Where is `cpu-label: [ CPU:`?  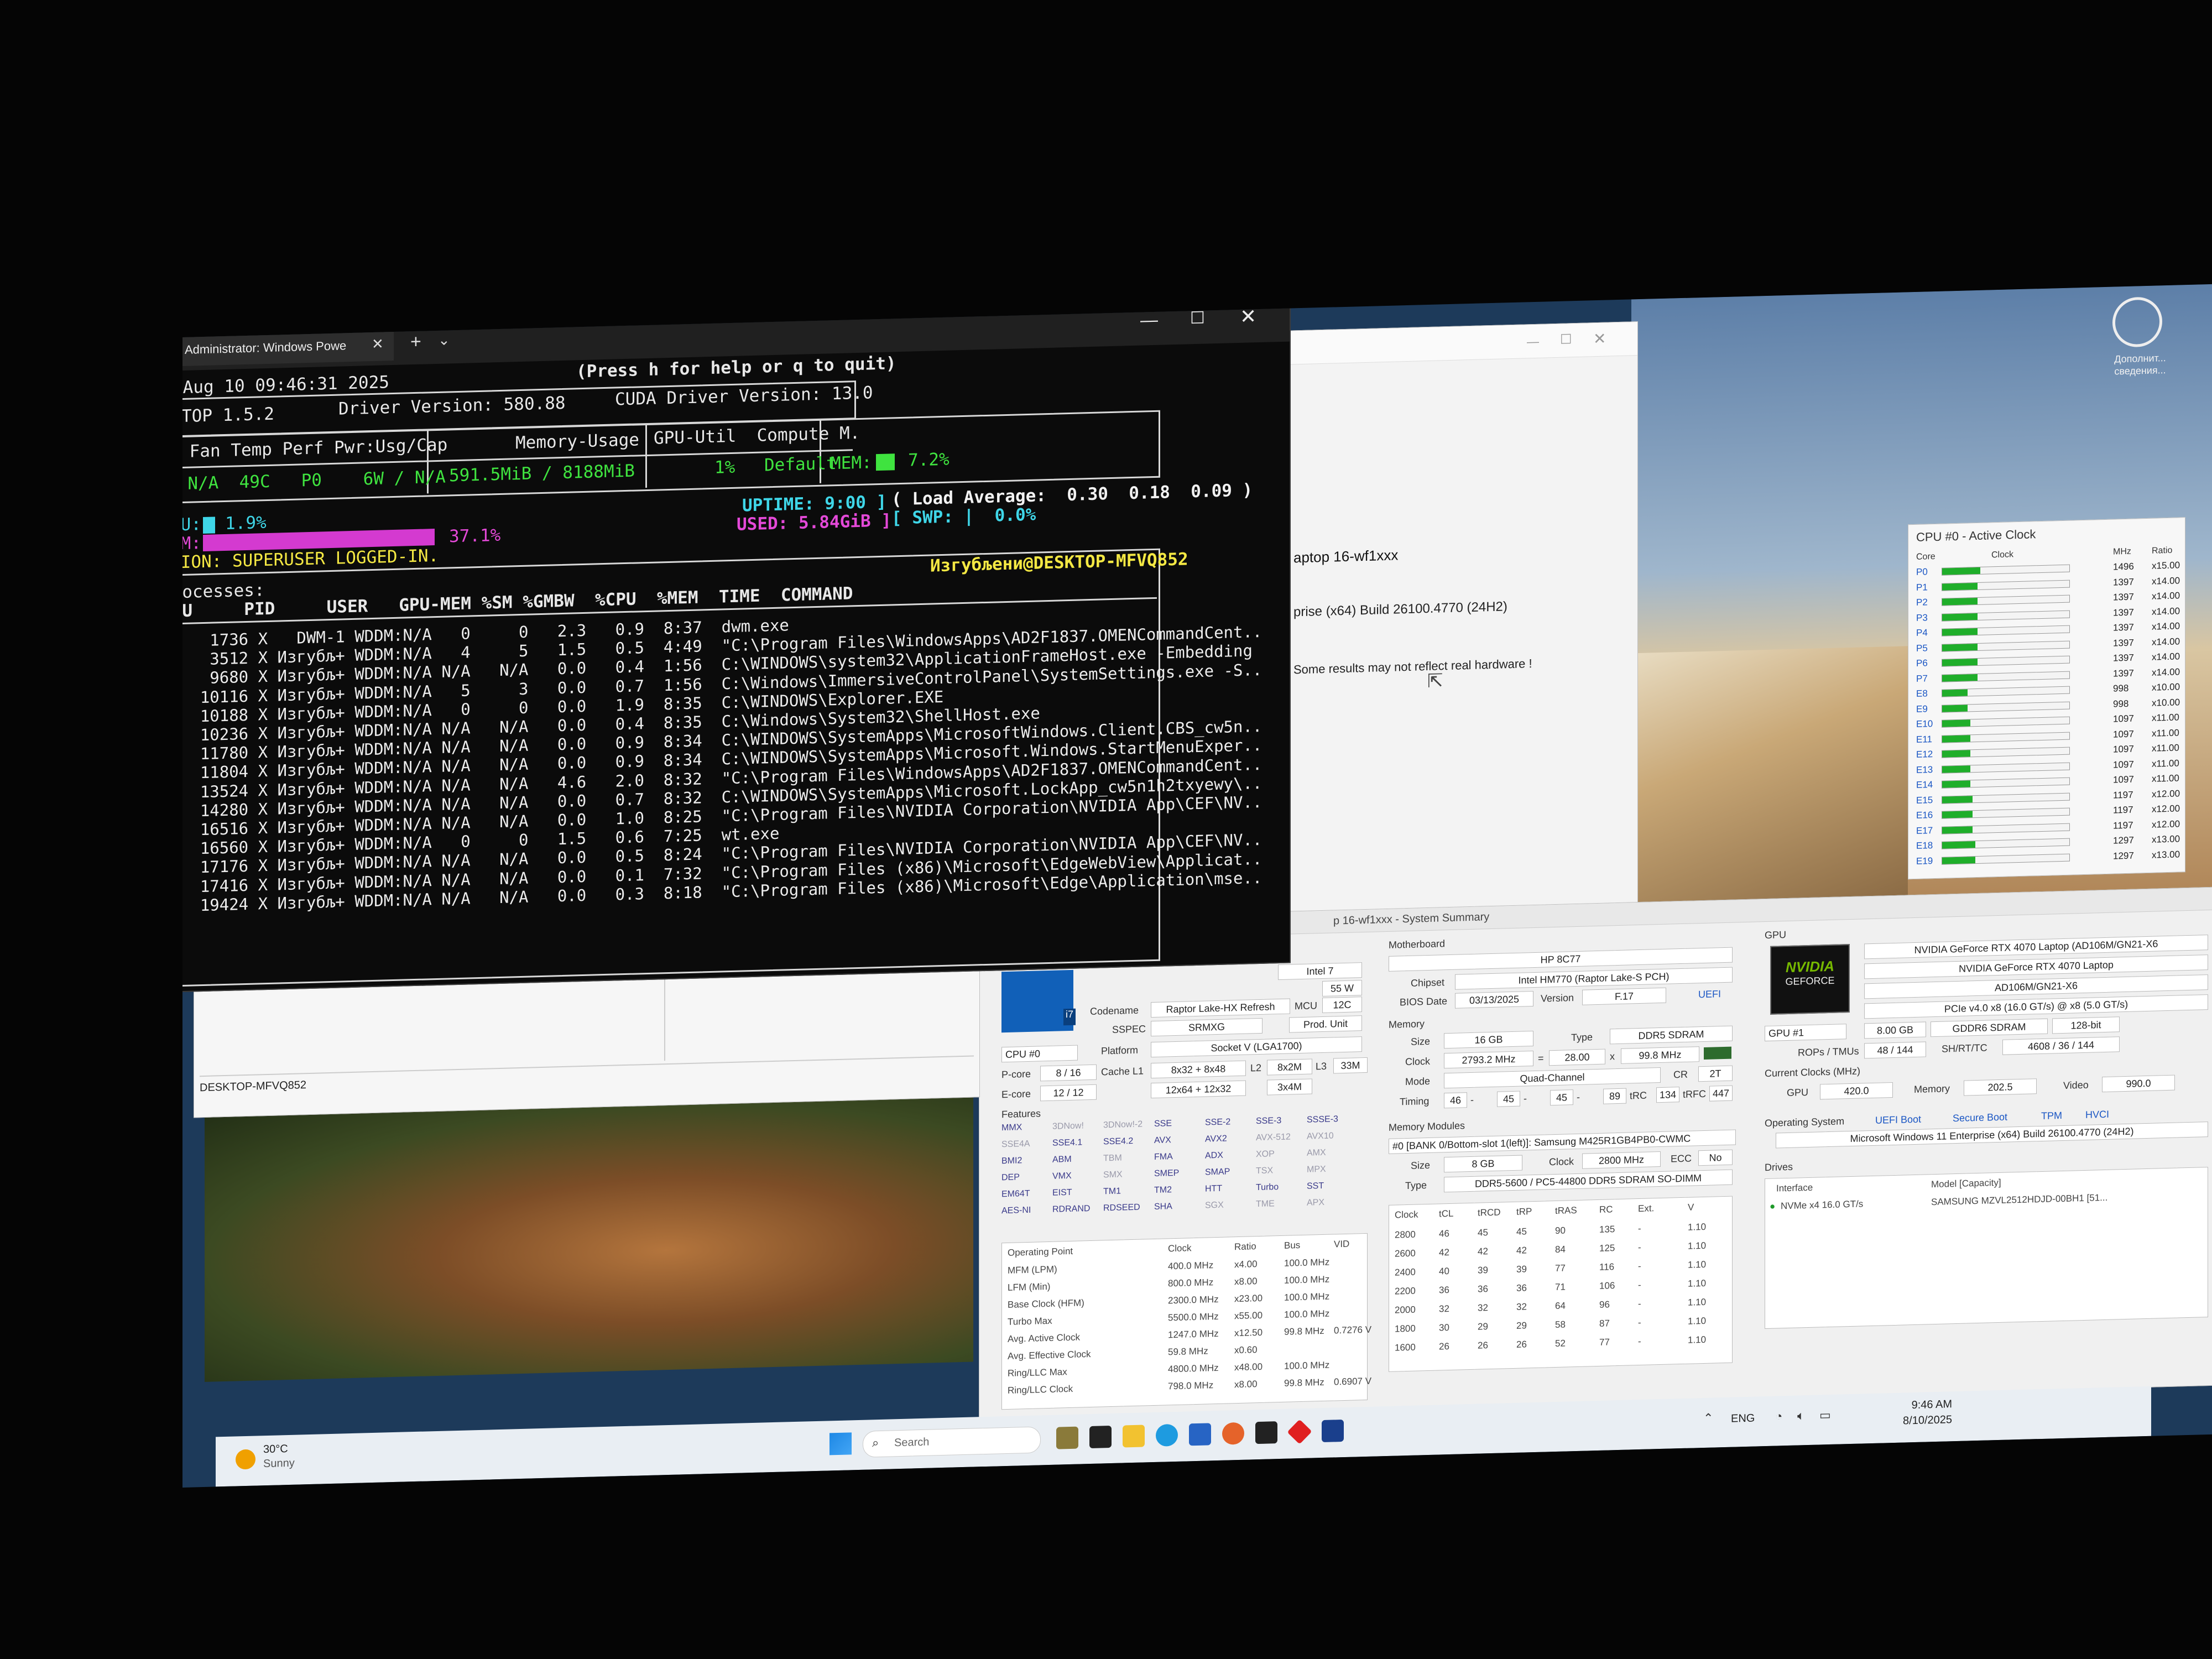
cpu-label: [ CPU: is located at coordinates (192, 525).